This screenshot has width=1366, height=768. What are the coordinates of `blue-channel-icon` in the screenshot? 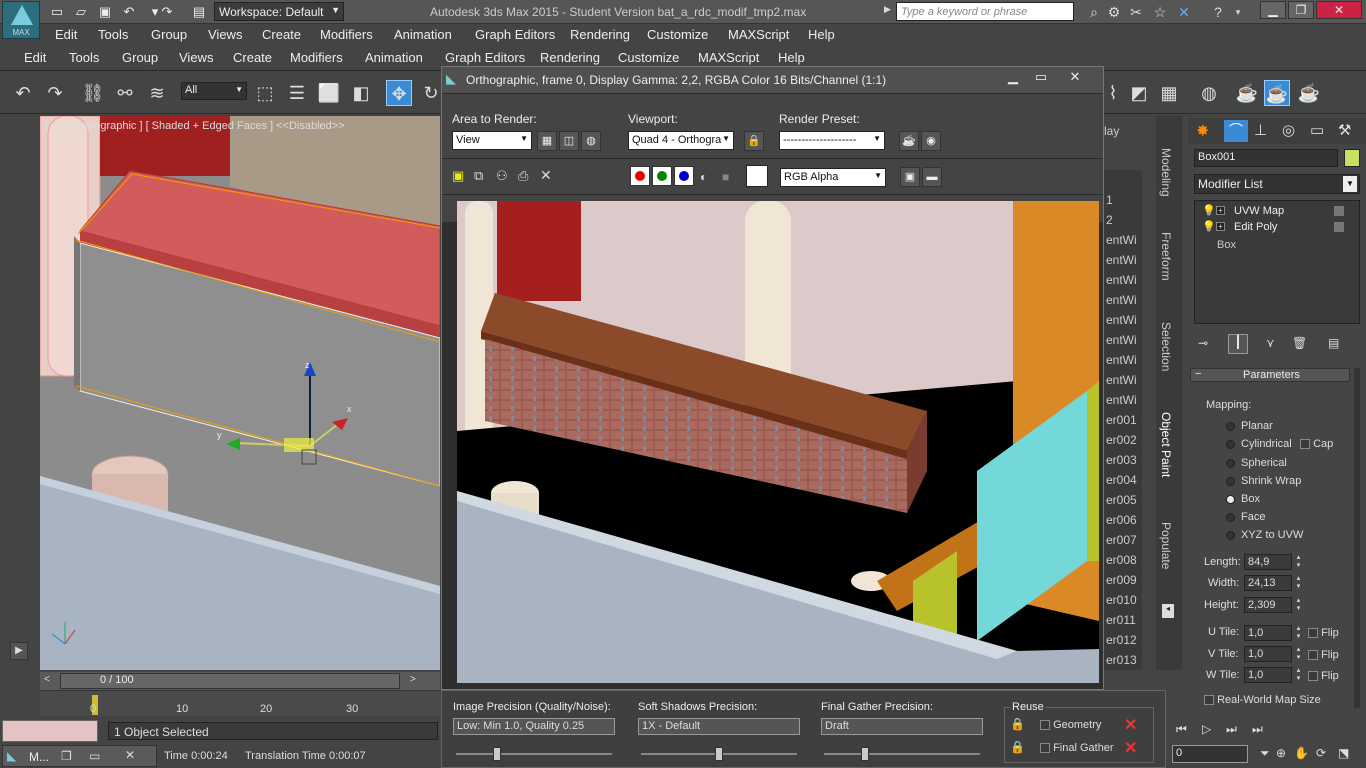 It's located at (684, 176).